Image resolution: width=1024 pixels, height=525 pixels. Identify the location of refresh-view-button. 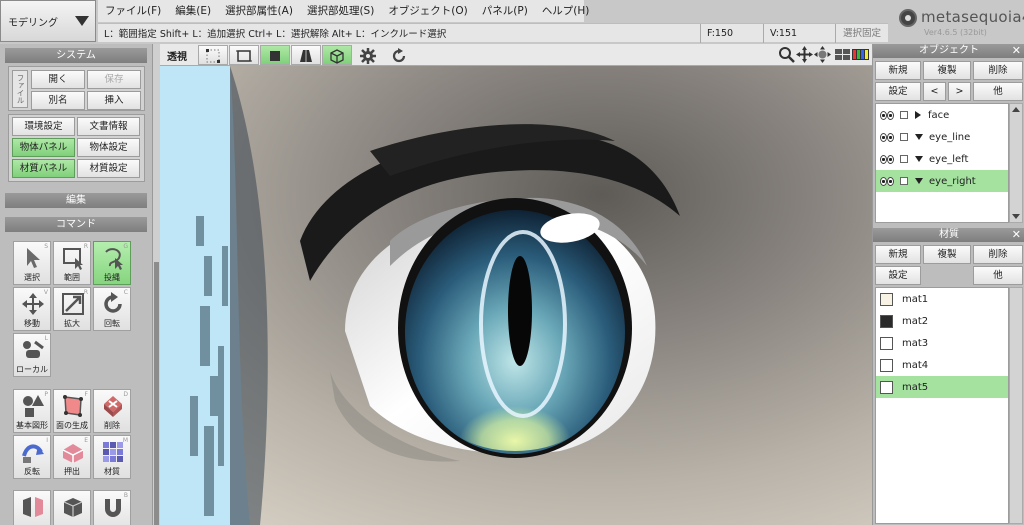
(399, 55).